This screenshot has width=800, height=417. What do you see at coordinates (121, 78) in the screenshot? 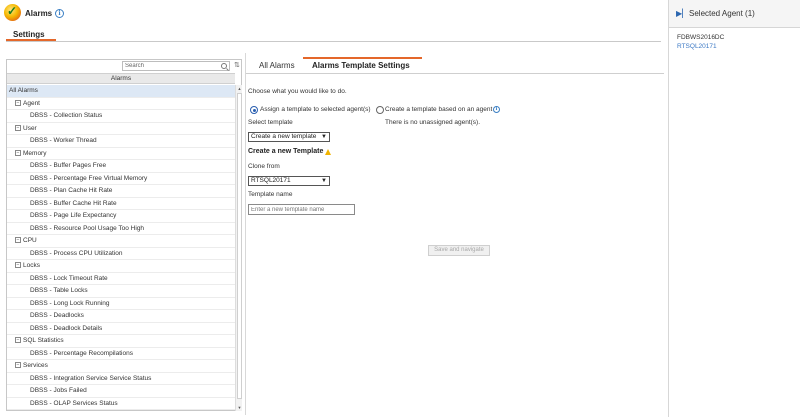
I see `tree-column-header: Alarms` at bounding box center [121, 78].